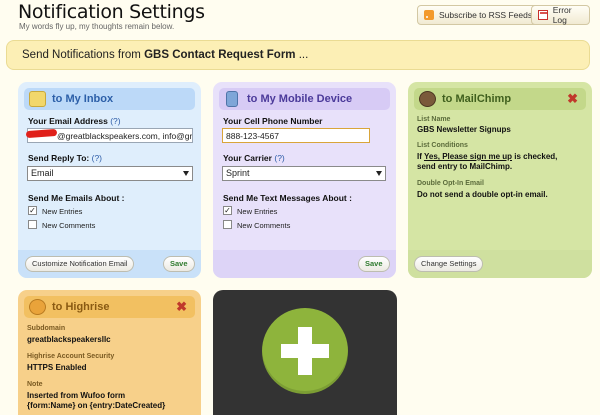  I want to click on inbox-card-header: to My Inbox, so click(109, 99).